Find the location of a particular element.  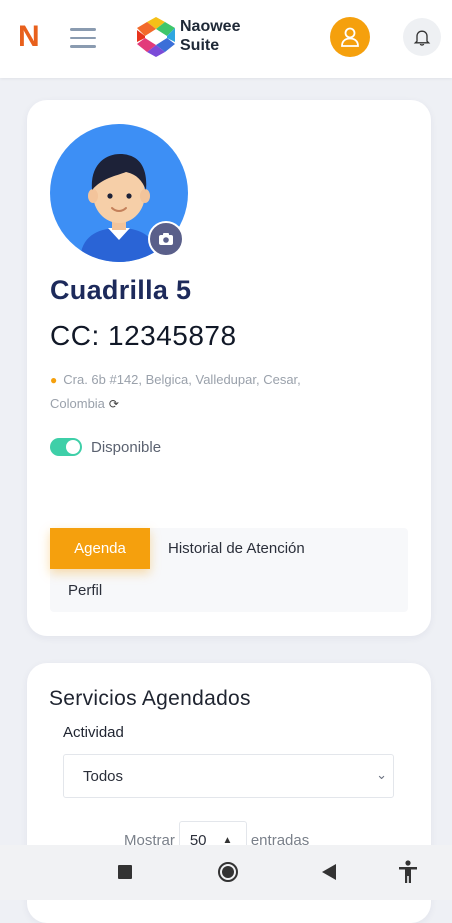

availability-row: Disponible is located at coordinates (105, 447).